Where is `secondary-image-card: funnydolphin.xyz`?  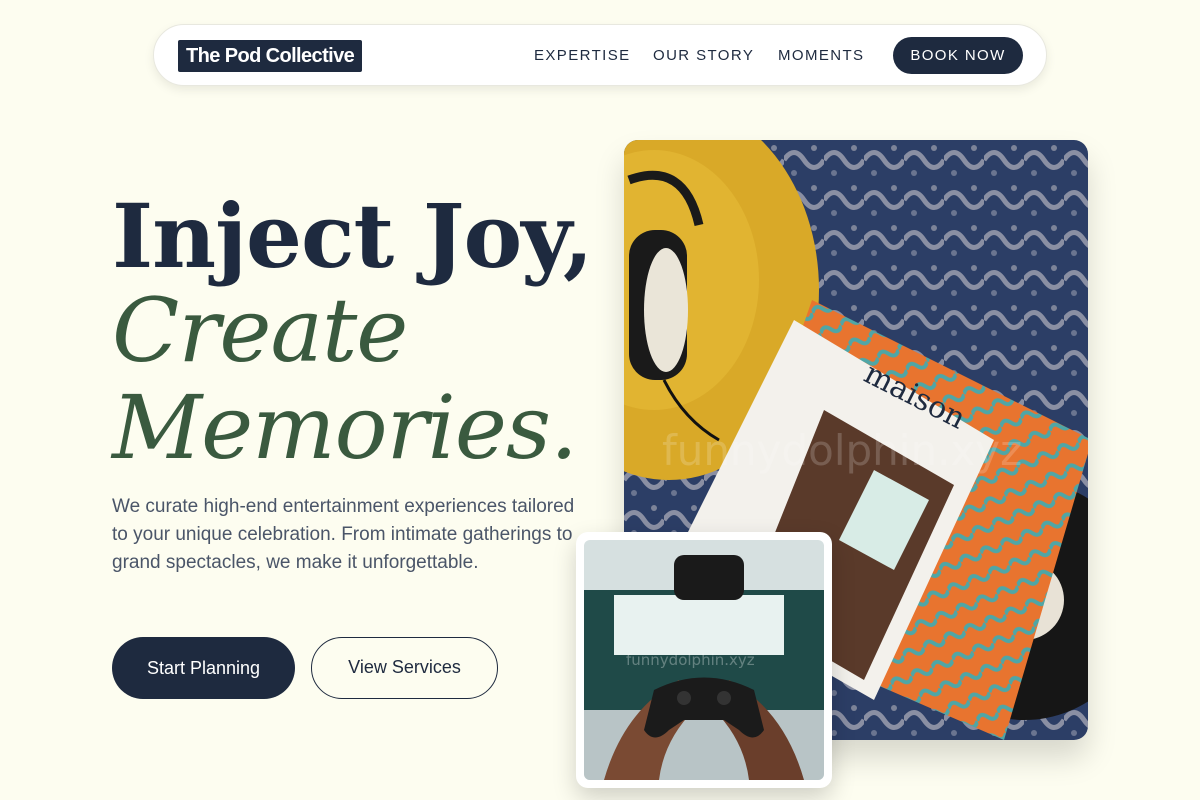
secondary-image-card: funnydolphin.xyz is located at coordinates (704, 660).